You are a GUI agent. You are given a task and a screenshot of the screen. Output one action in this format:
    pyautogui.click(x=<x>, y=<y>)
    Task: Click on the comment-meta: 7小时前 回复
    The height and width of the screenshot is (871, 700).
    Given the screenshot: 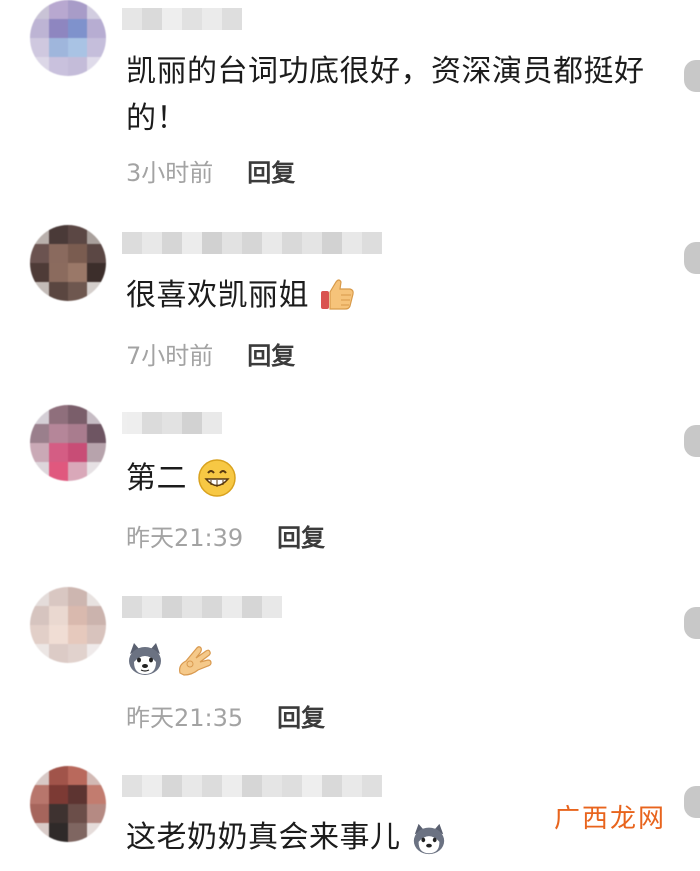 What is the action you would take?
    pyautogui.click(x=210, y=353)
    